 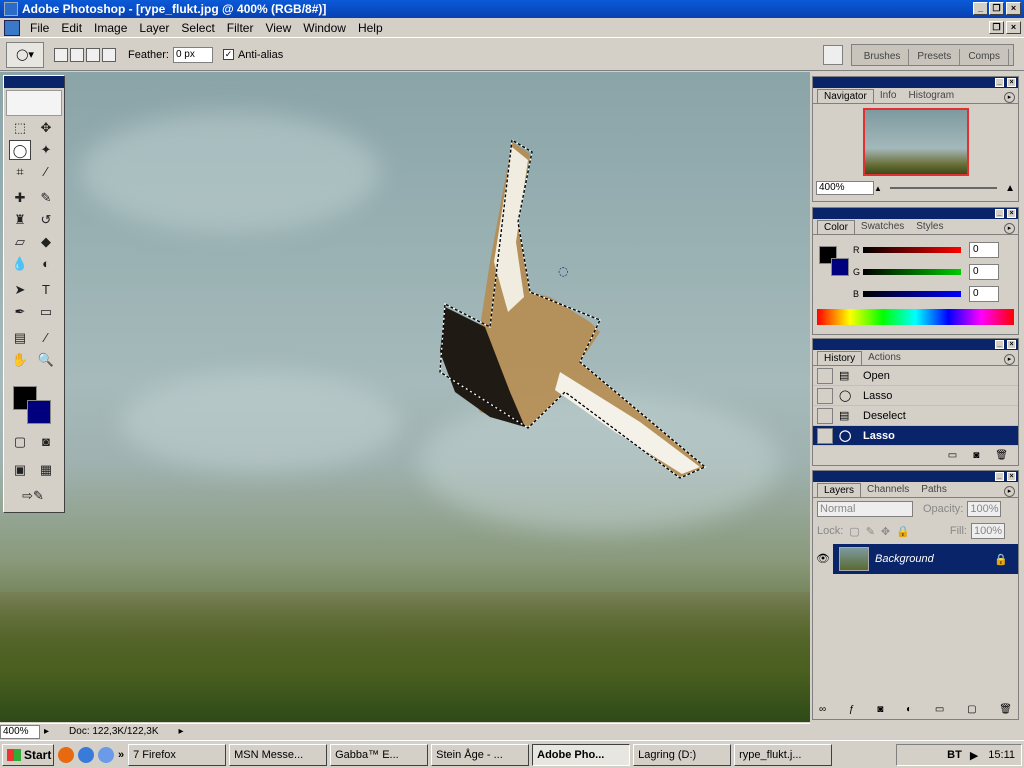 What do you see at coordinates (46, 150) in the screenshot?
I see `magic-wand-icon: ✦` at bounding box center [46, 150].